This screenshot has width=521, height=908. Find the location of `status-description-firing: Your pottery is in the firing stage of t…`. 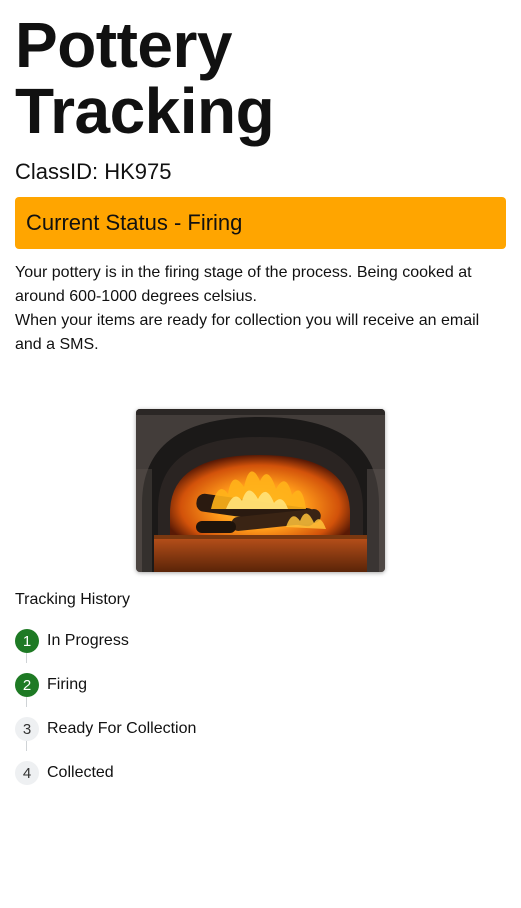

status-description-firing: Your pottery is in the firing stage of t… is located at coordinates (243, 284).